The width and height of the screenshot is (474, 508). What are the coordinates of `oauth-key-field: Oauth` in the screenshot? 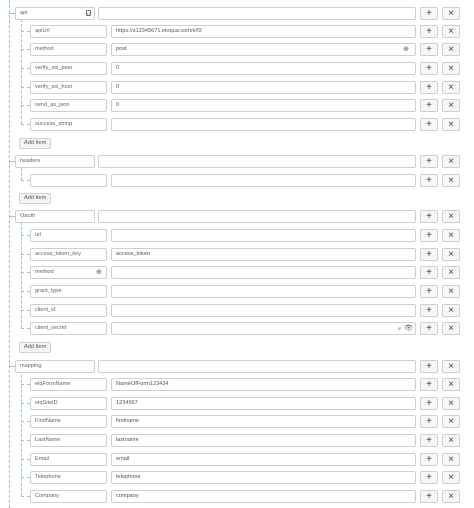 It's located at (55, 216).